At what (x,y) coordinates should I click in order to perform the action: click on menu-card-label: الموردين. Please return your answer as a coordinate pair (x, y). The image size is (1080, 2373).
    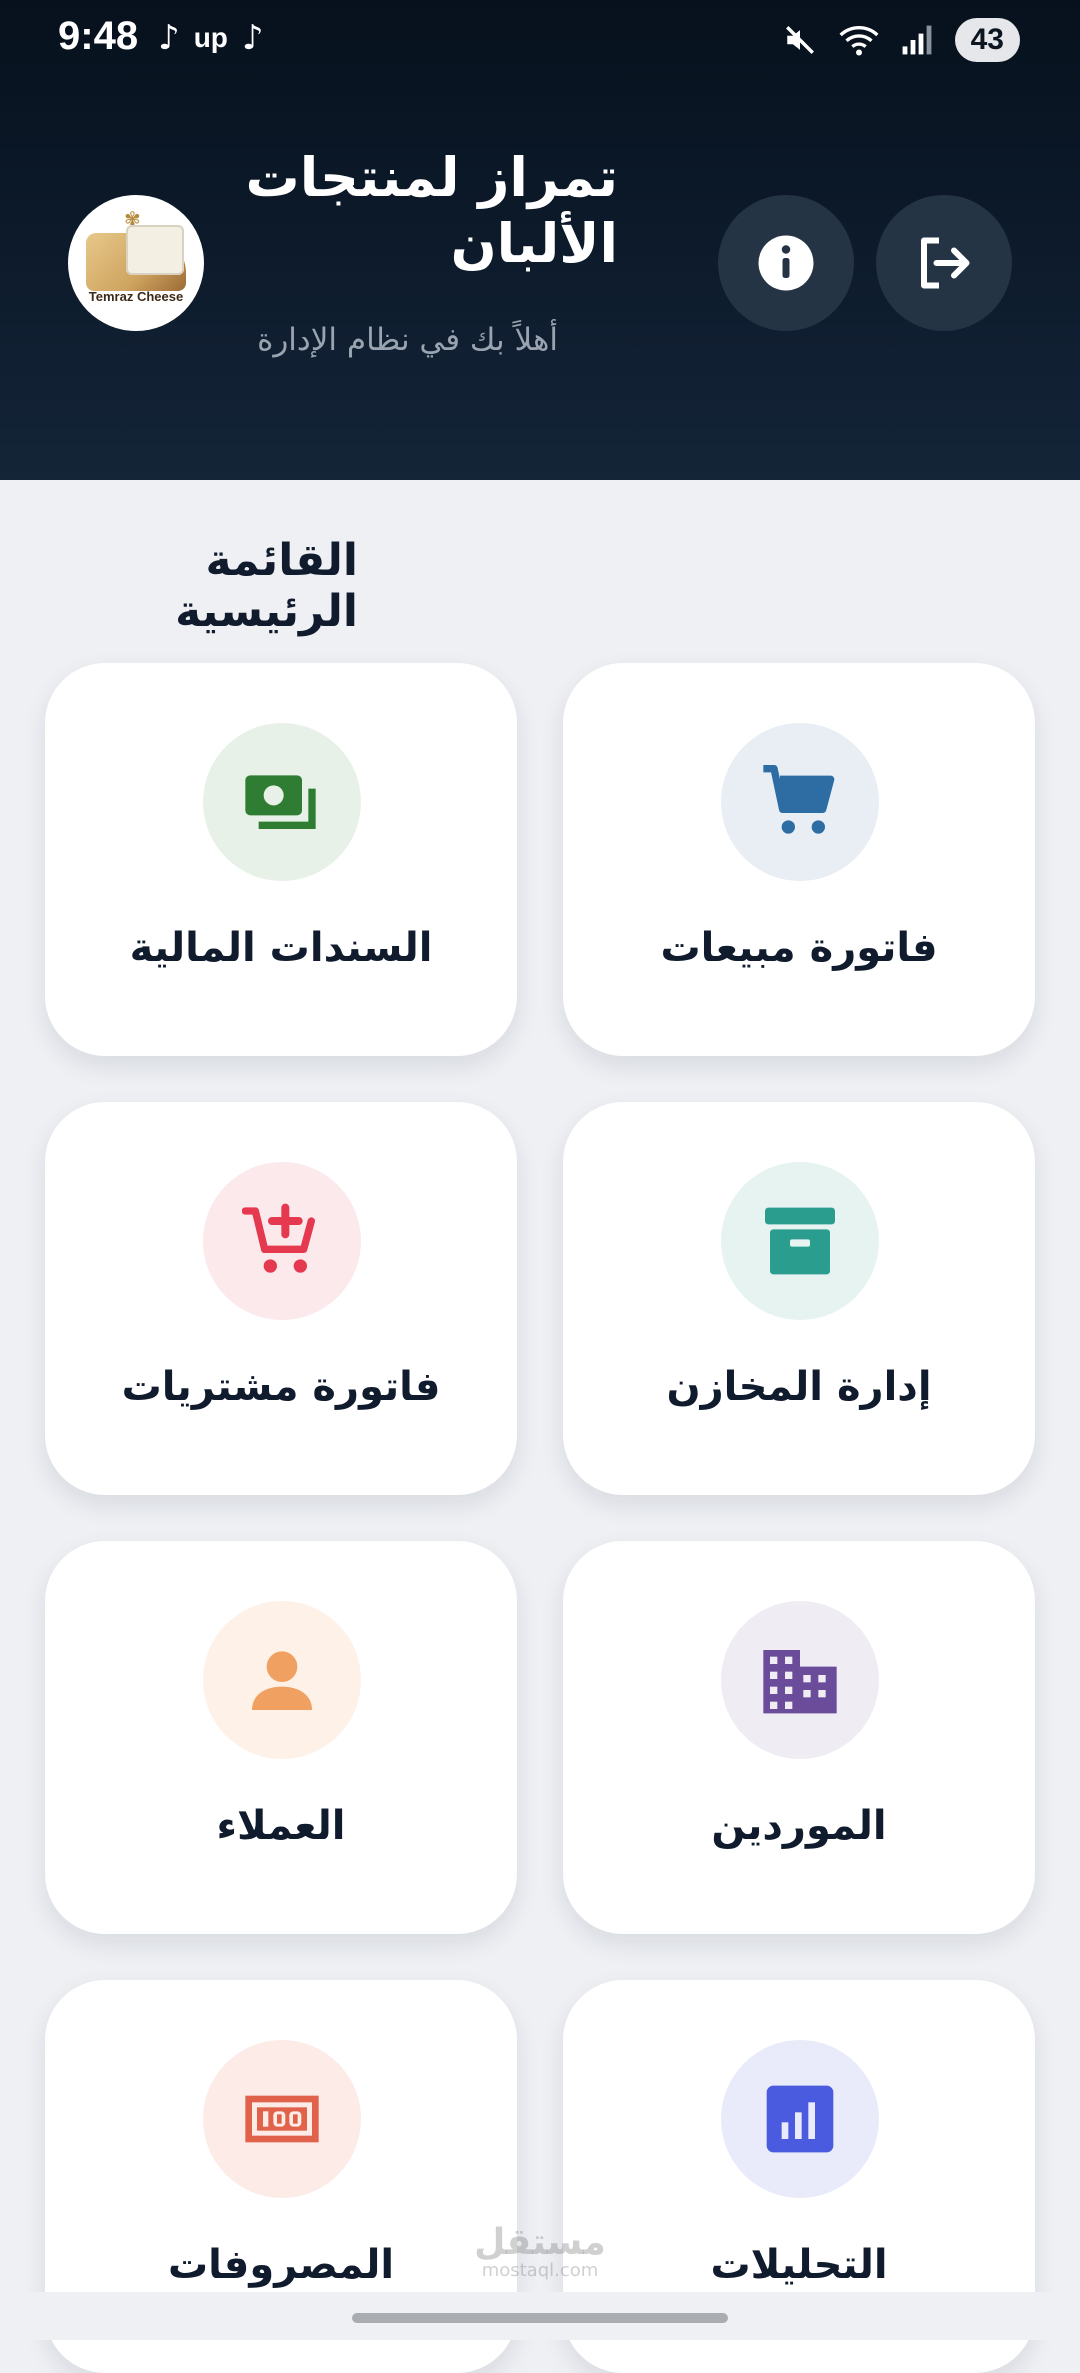
    Looking at the image, I should click on (799, 1826).